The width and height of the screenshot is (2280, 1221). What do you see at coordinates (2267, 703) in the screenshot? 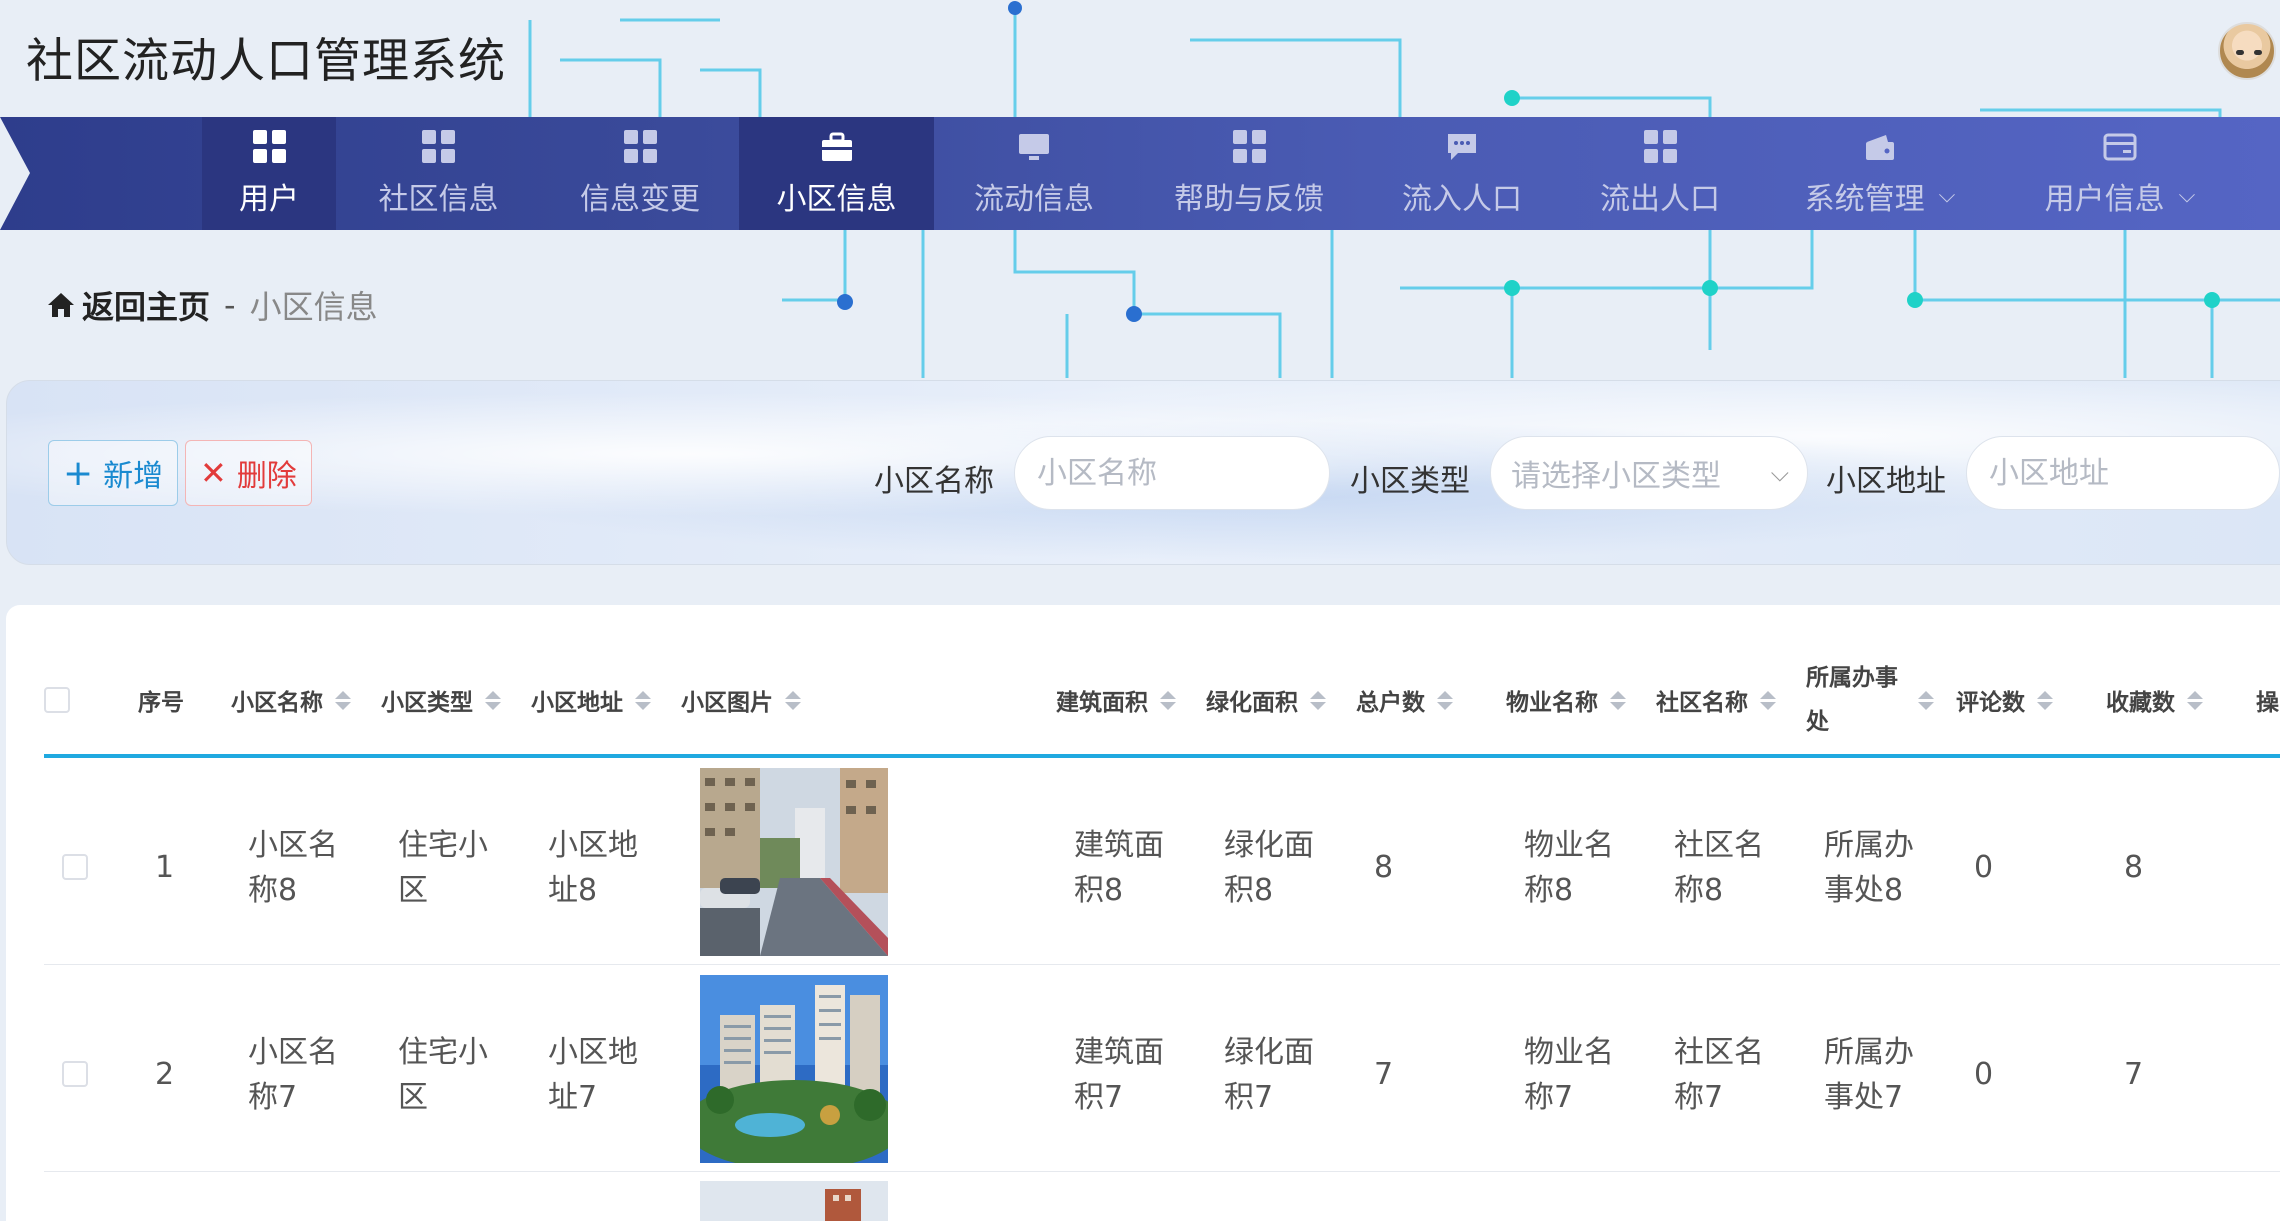
I see `column-header-actions: 操` at bounding box center [2267, 703].